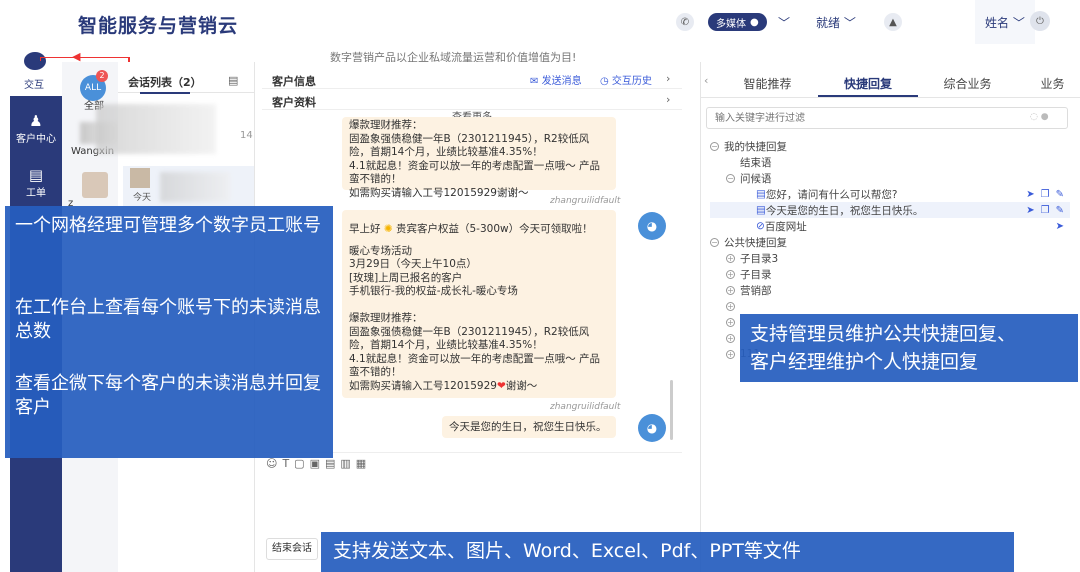  Describe the element at coordinates (1039, 117) in the screenshot. I see `filter-options-icon: ◌ ●` at that location.